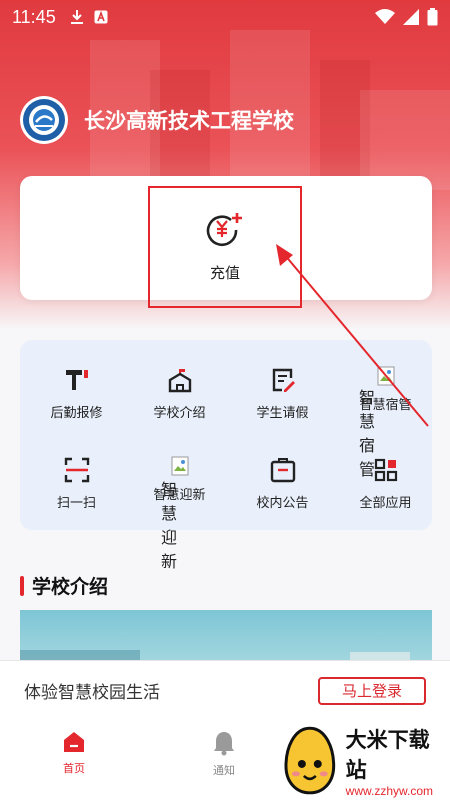 The width and height of the screenshot is (450, 800). I want to click on service-label: 扫一扫, so click(76, 503).